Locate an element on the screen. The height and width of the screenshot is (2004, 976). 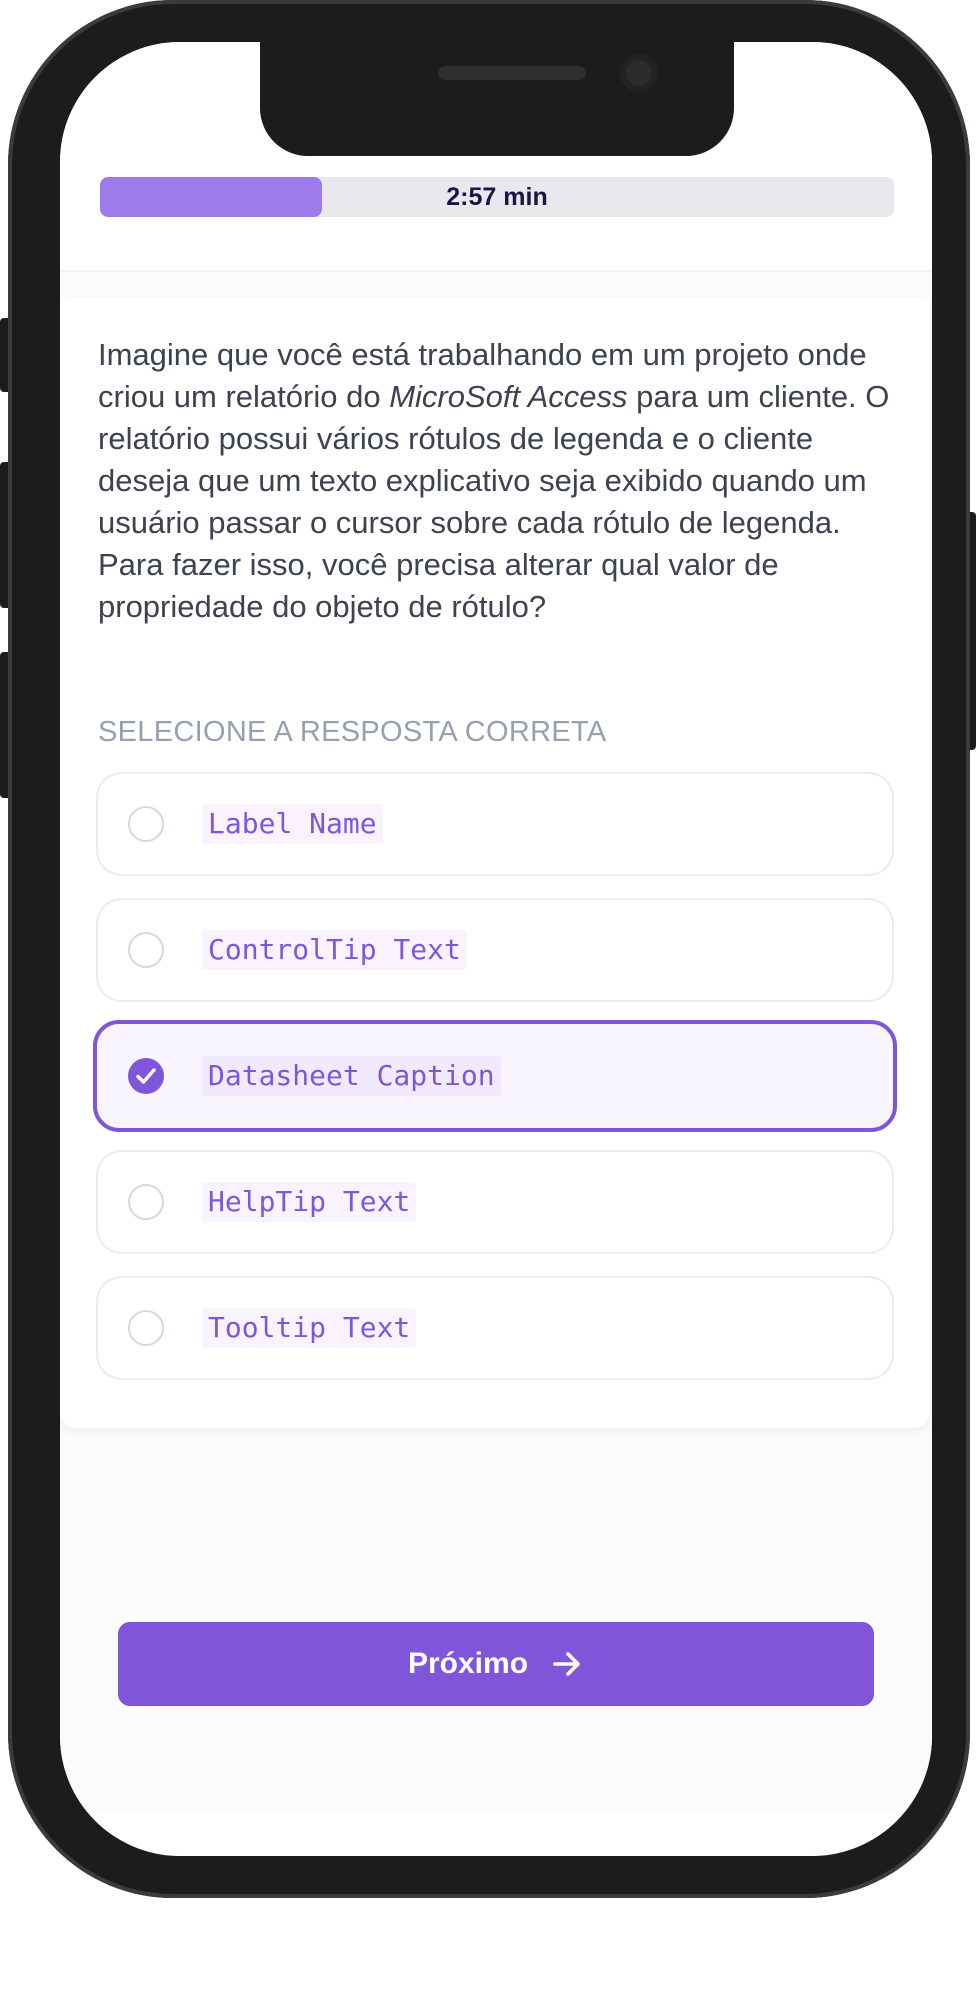
answer-option-label: ControlTip Text is located at coordinates (334, 950).